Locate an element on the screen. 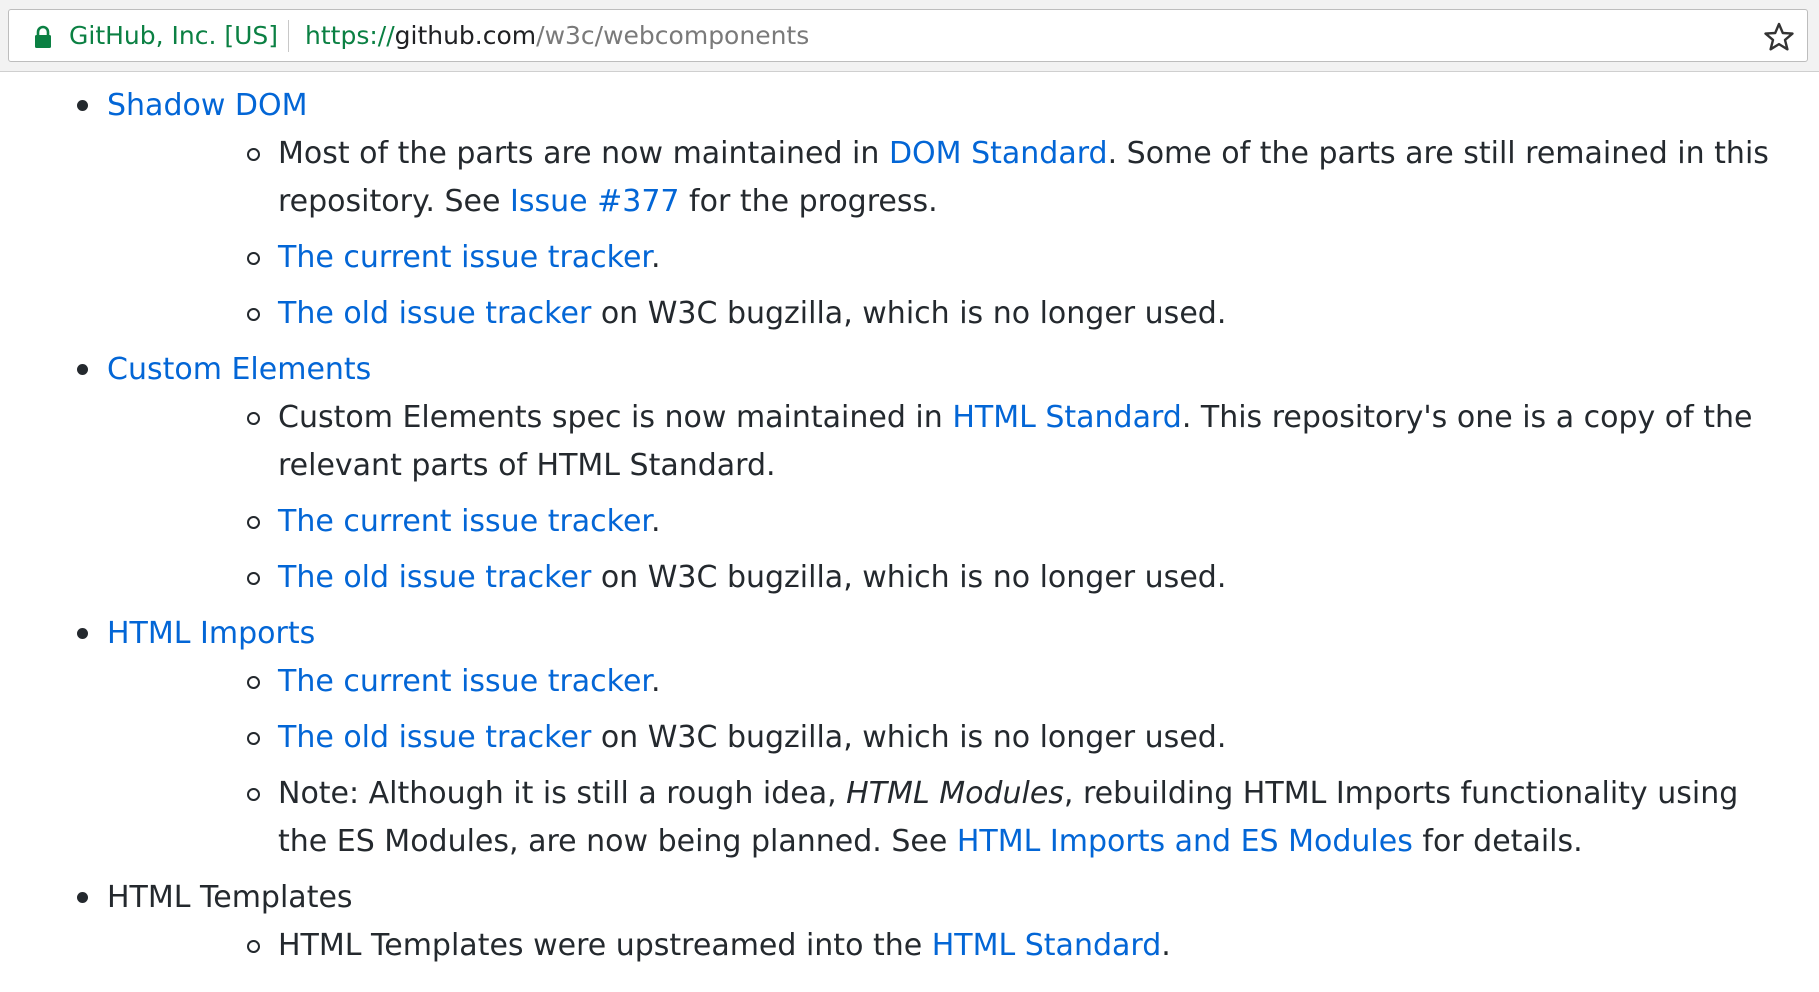  url-text: https://github.com/w3c/webcomponents is located at coordinates (557, 36).